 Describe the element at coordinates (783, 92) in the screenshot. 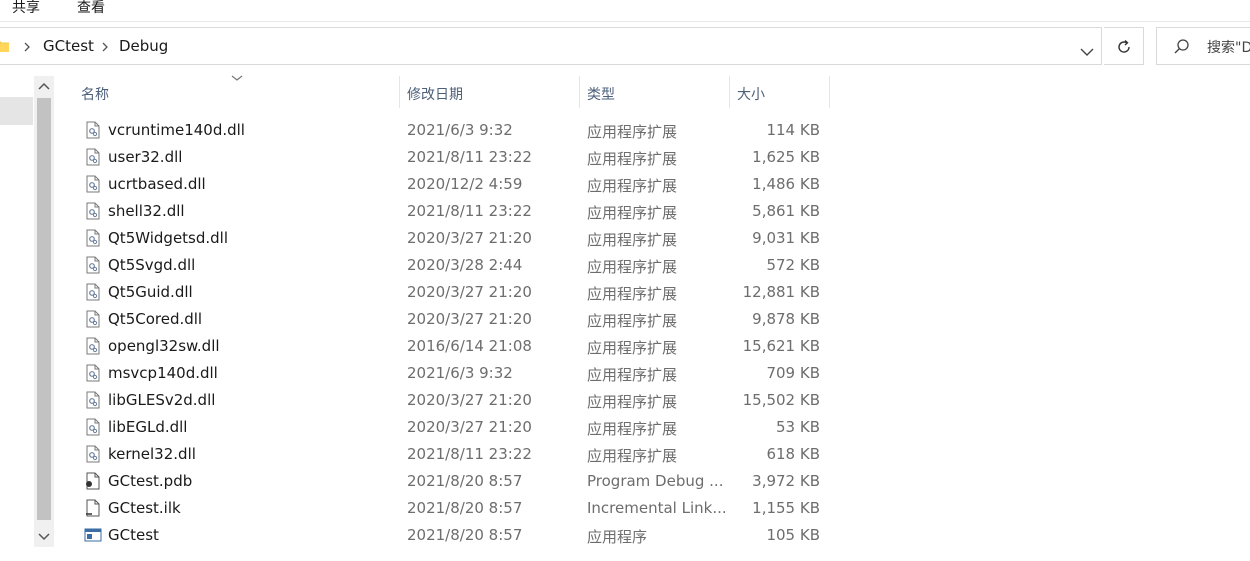

I see `column-size: 大小` at that location.